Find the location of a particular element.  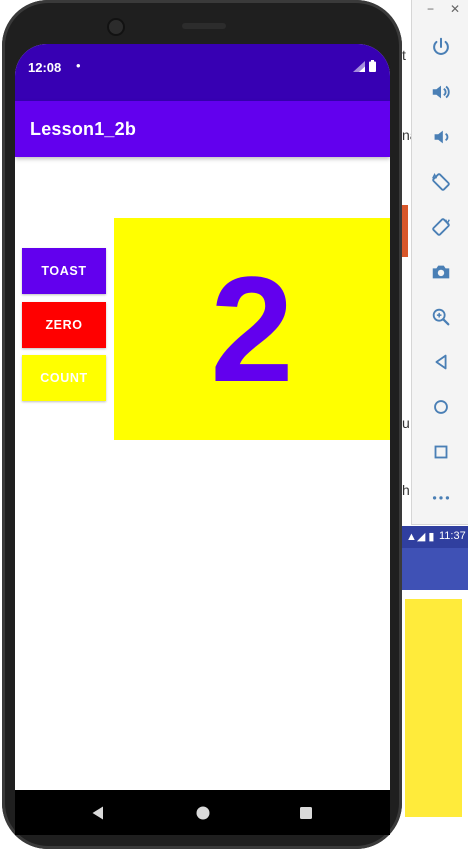

background-status-time: 11:37 is located at coordinates (452, 536).